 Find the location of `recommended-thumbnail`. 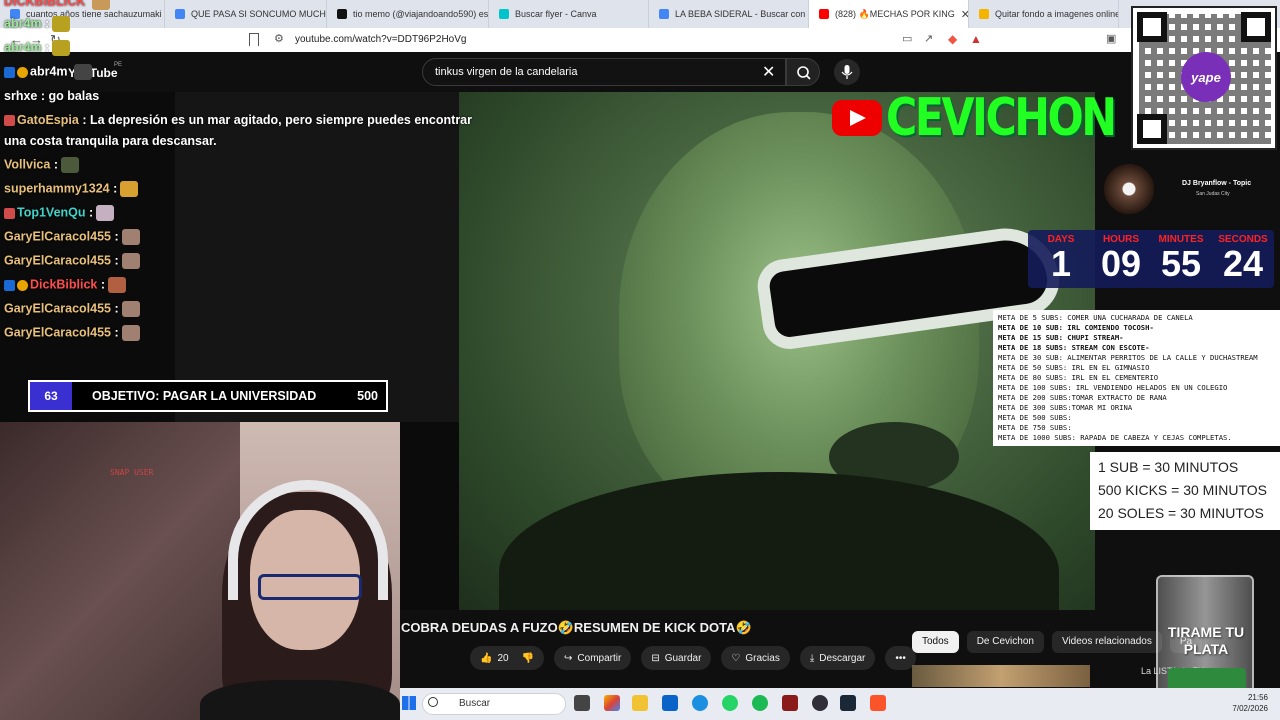

recommended-thumbnail is located at coordinates (1001, 676).